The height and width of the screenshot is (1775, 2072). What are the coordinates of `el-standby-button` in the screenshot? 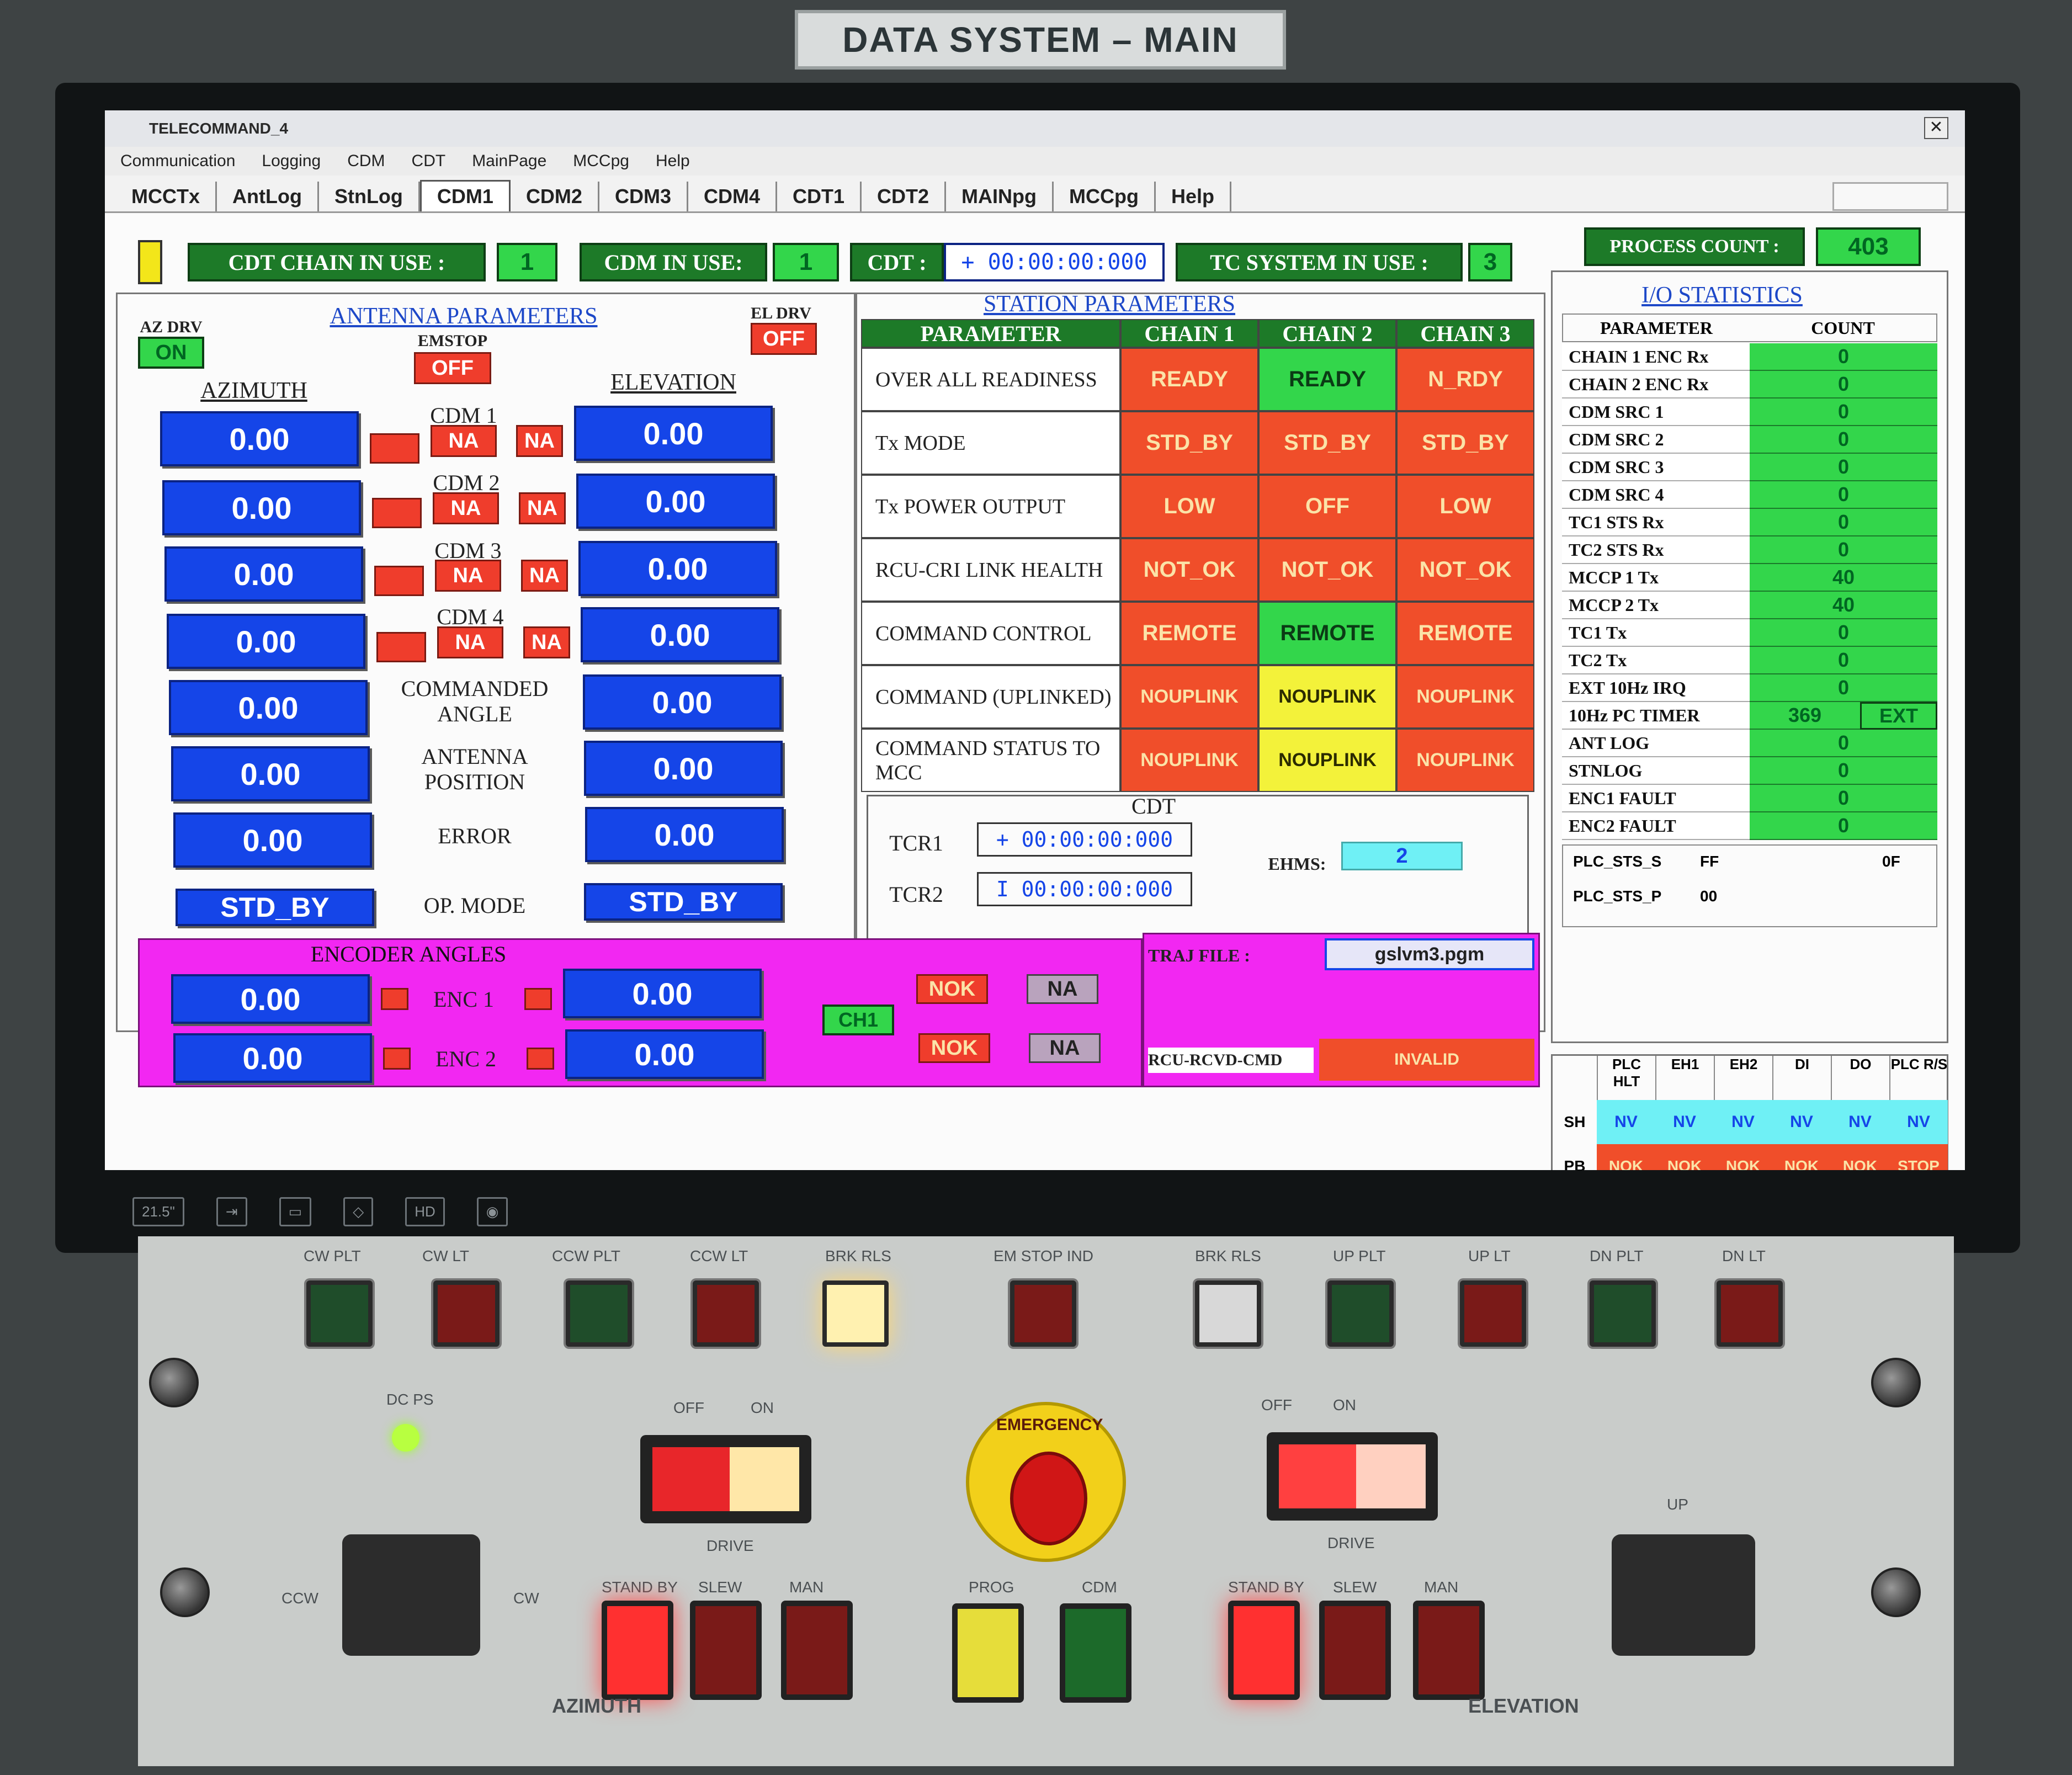 It's located at (1264, 1650).